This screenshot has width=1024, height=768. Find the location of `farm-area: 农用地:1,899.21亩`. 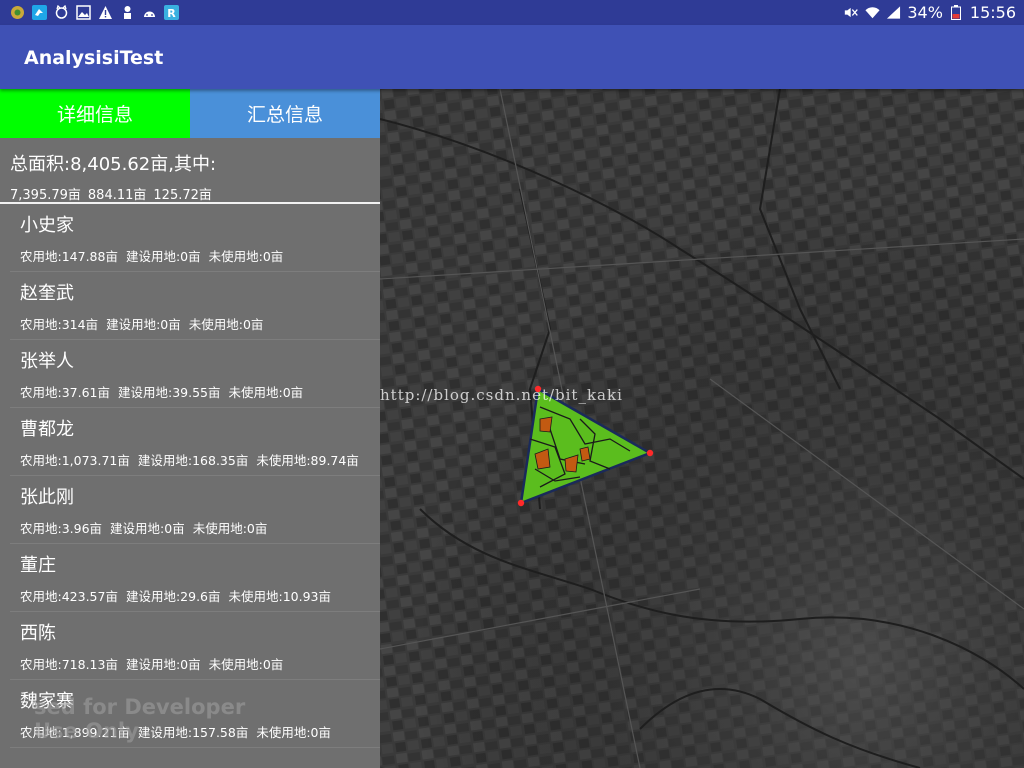

farm-area: 农用地:1,899.21亩 is located at coordinates (75, 732).